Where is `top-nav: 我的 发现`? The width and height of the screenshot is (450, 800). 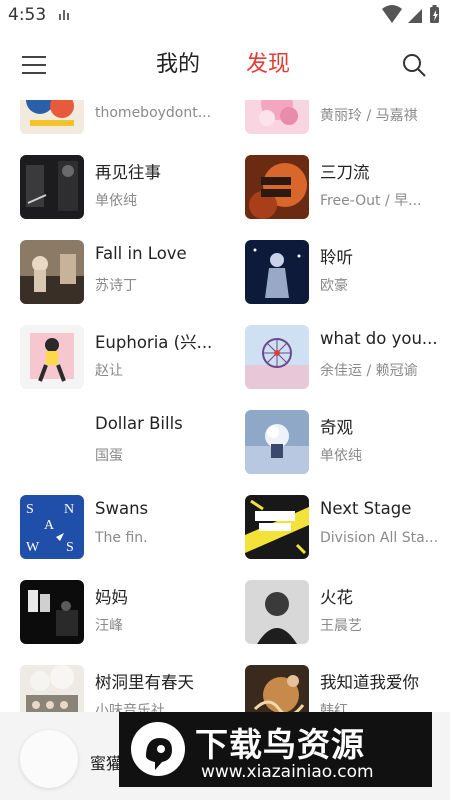 top-nav: 我的 发现 is located at coordinates (225, 65).